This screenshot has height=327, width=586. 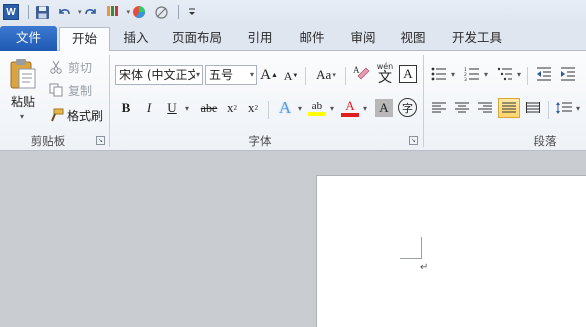 What do you see at coordinates (578, 108) in the screenshot?
I see `line-spacing-dropdown-icon: ▾` at bounding box center [578, 108].